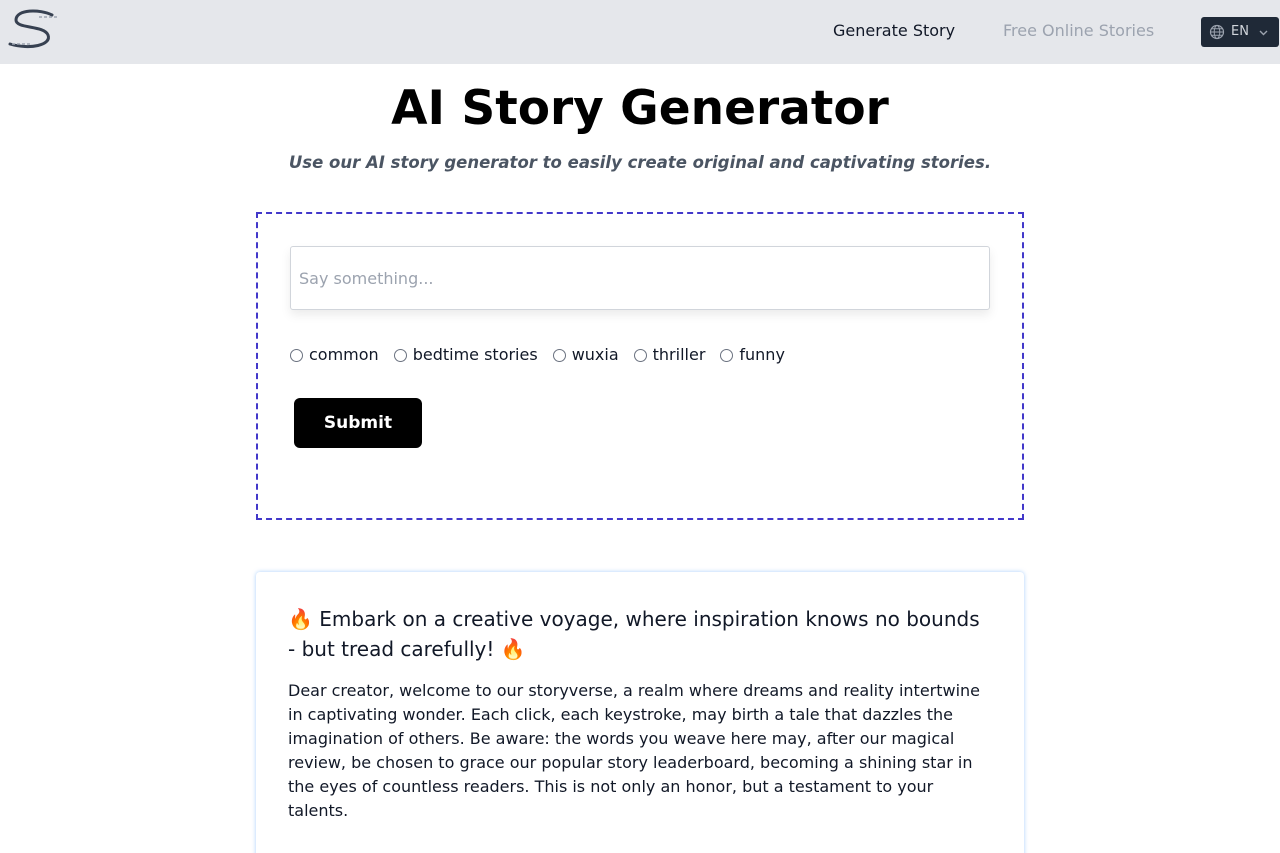 The height and width of the screenshot is (853, 1280). I want to click on story-type-label: funny, so click(762, 354).